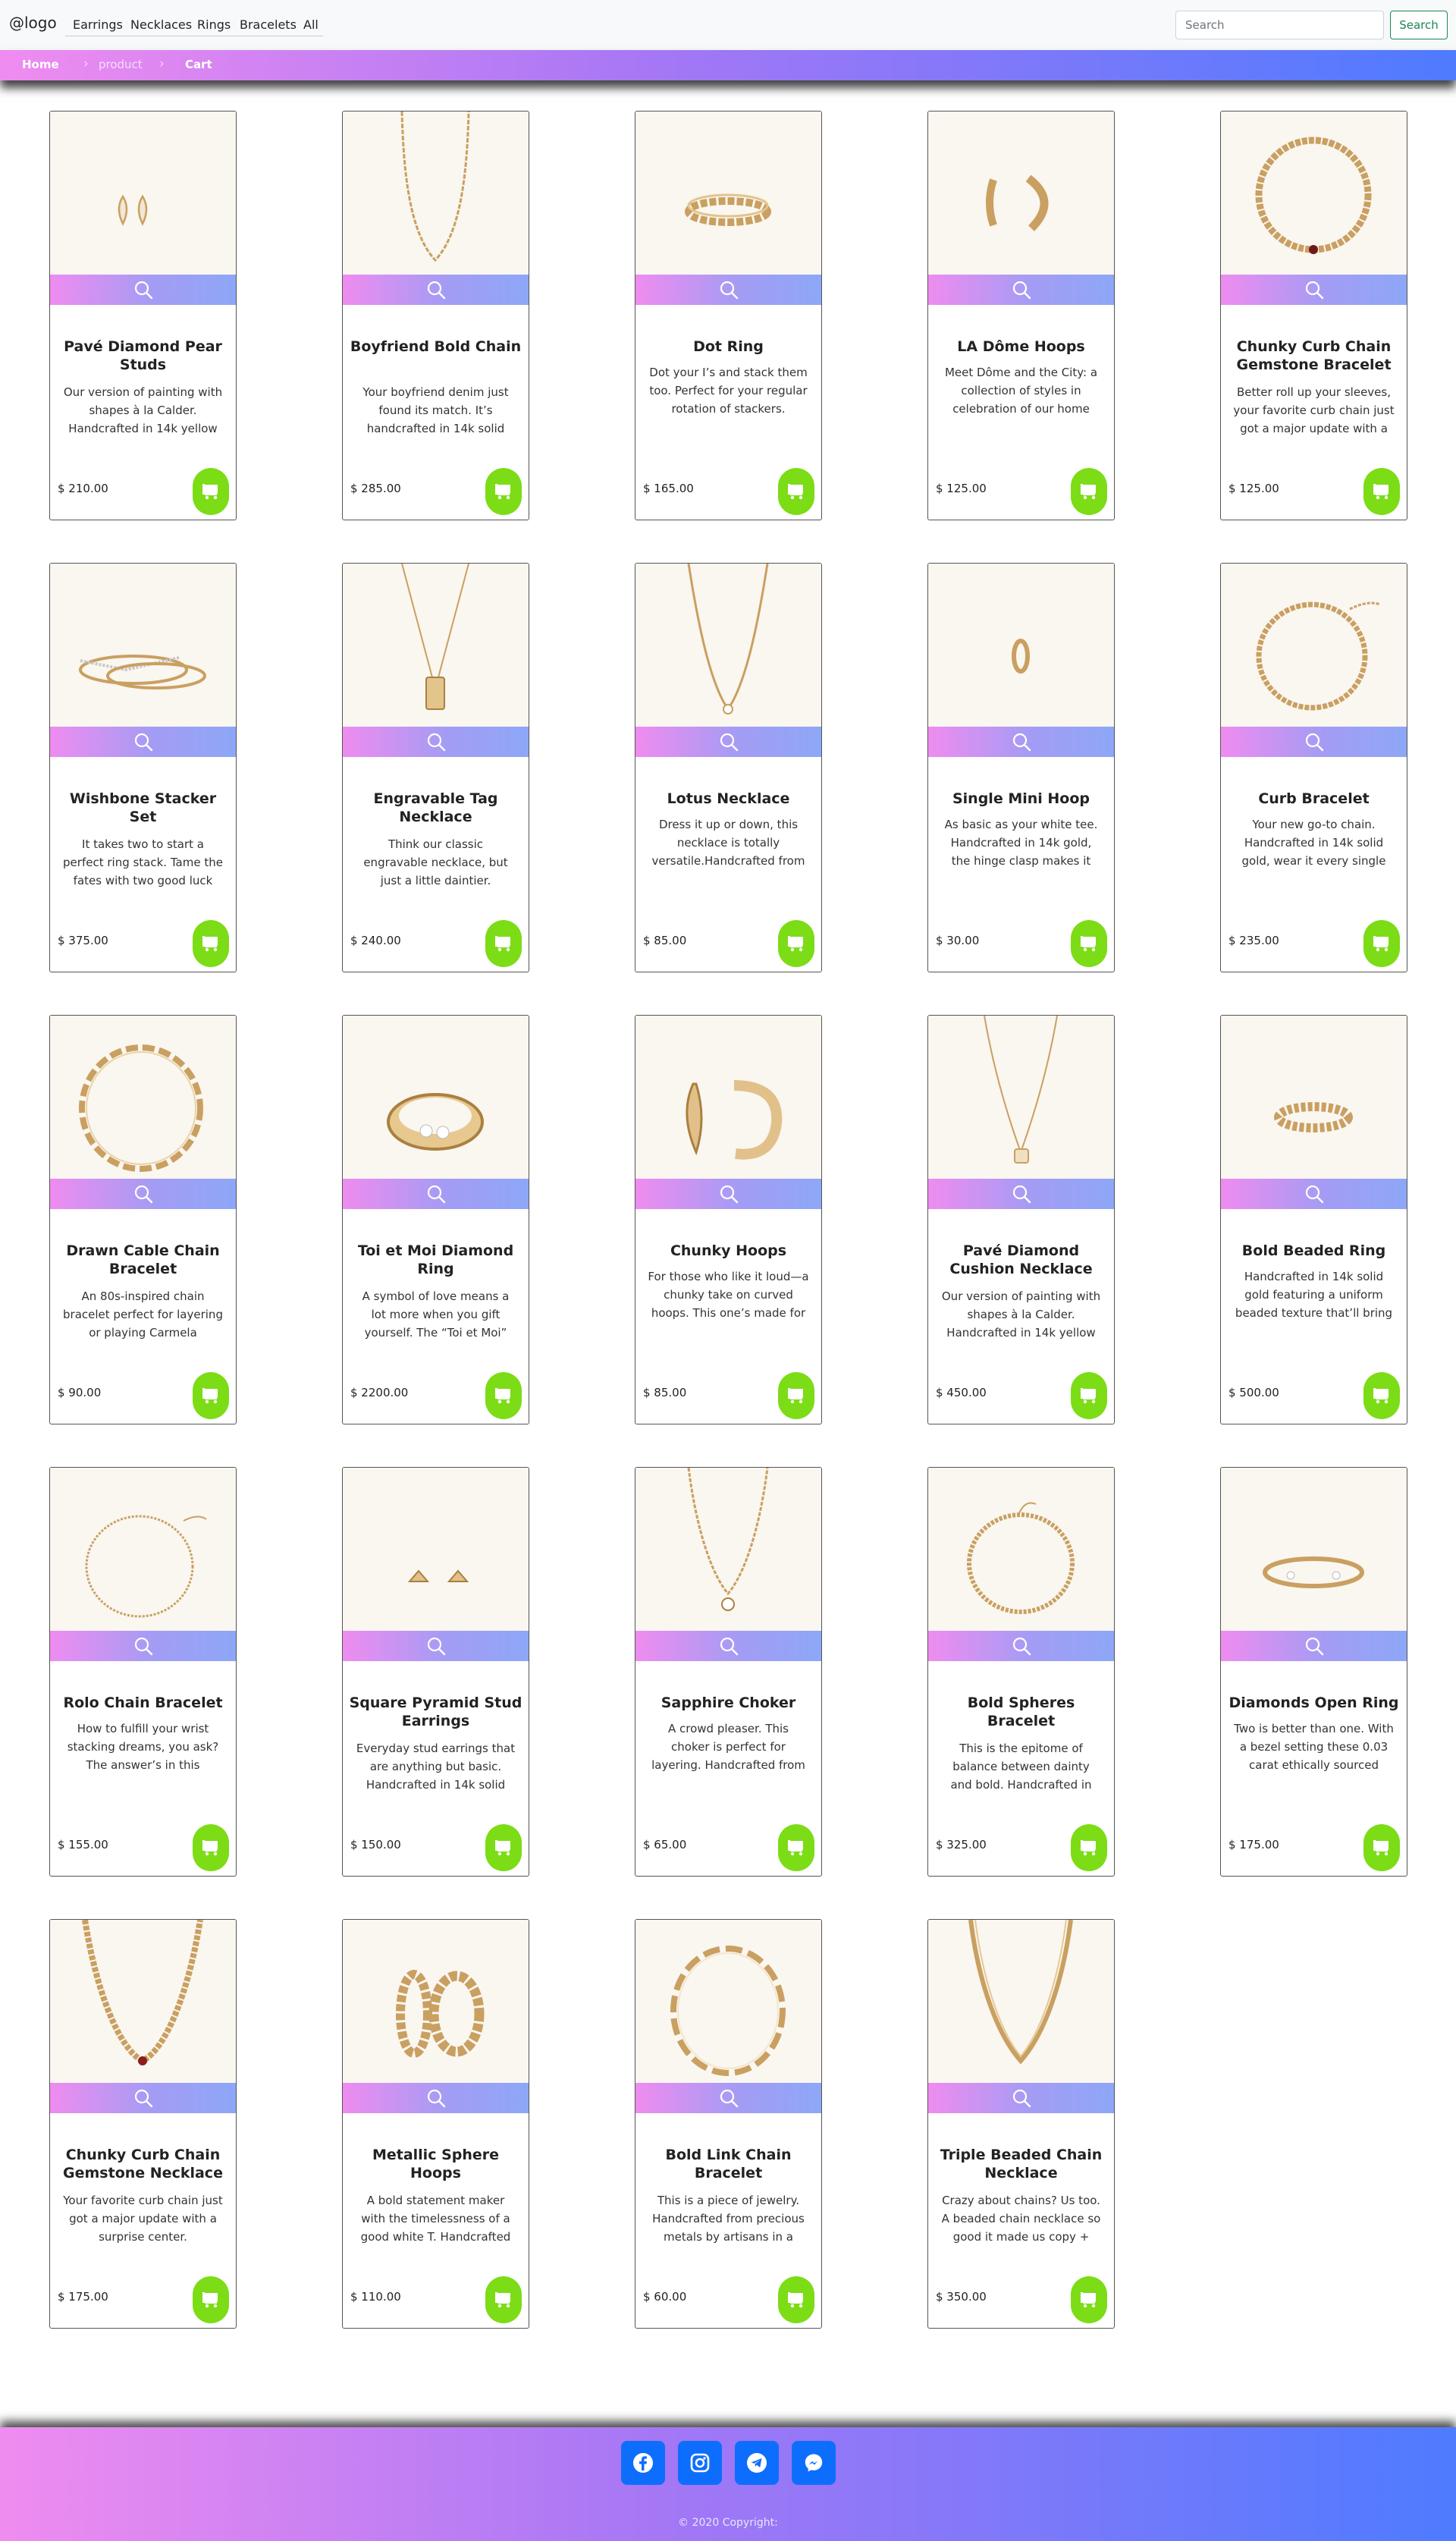 Image resolution: width=1456 pixels, height=2541 pixels. Describe the element at coordinates (757, 2463) in the screenshot. I see `telegram-button` at that location.